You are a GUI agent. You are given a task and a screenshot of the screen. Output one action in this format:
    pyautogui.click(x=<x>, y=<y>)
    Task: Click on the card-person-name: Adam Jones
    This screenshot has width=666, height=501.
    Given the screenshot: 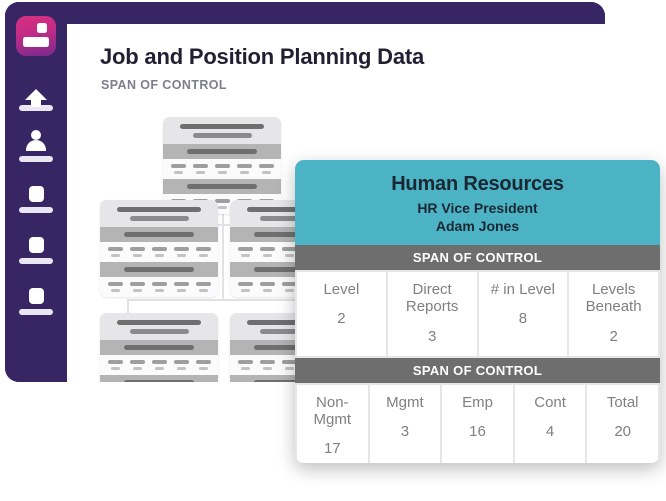 What is the action you would take?
    pyautogui.click(x=477, y=226)
    